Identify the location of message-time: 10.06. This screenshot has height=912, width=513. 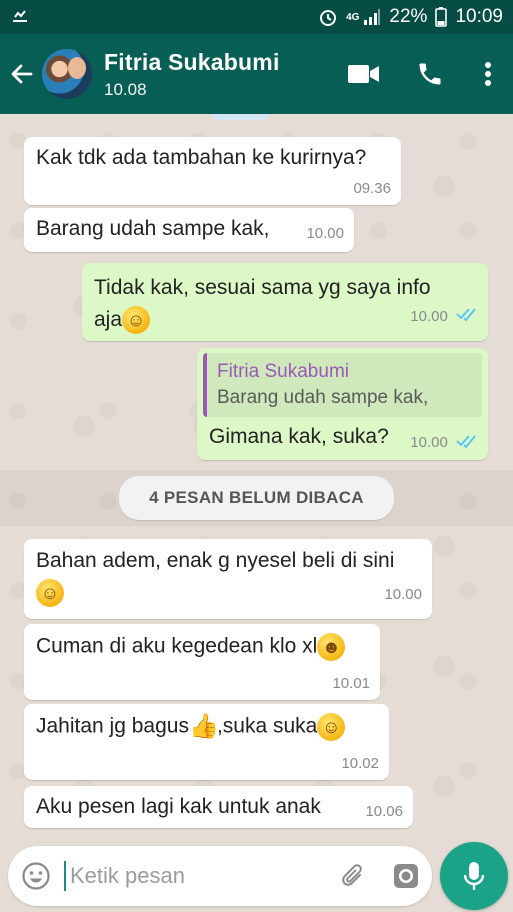
(384, 811).